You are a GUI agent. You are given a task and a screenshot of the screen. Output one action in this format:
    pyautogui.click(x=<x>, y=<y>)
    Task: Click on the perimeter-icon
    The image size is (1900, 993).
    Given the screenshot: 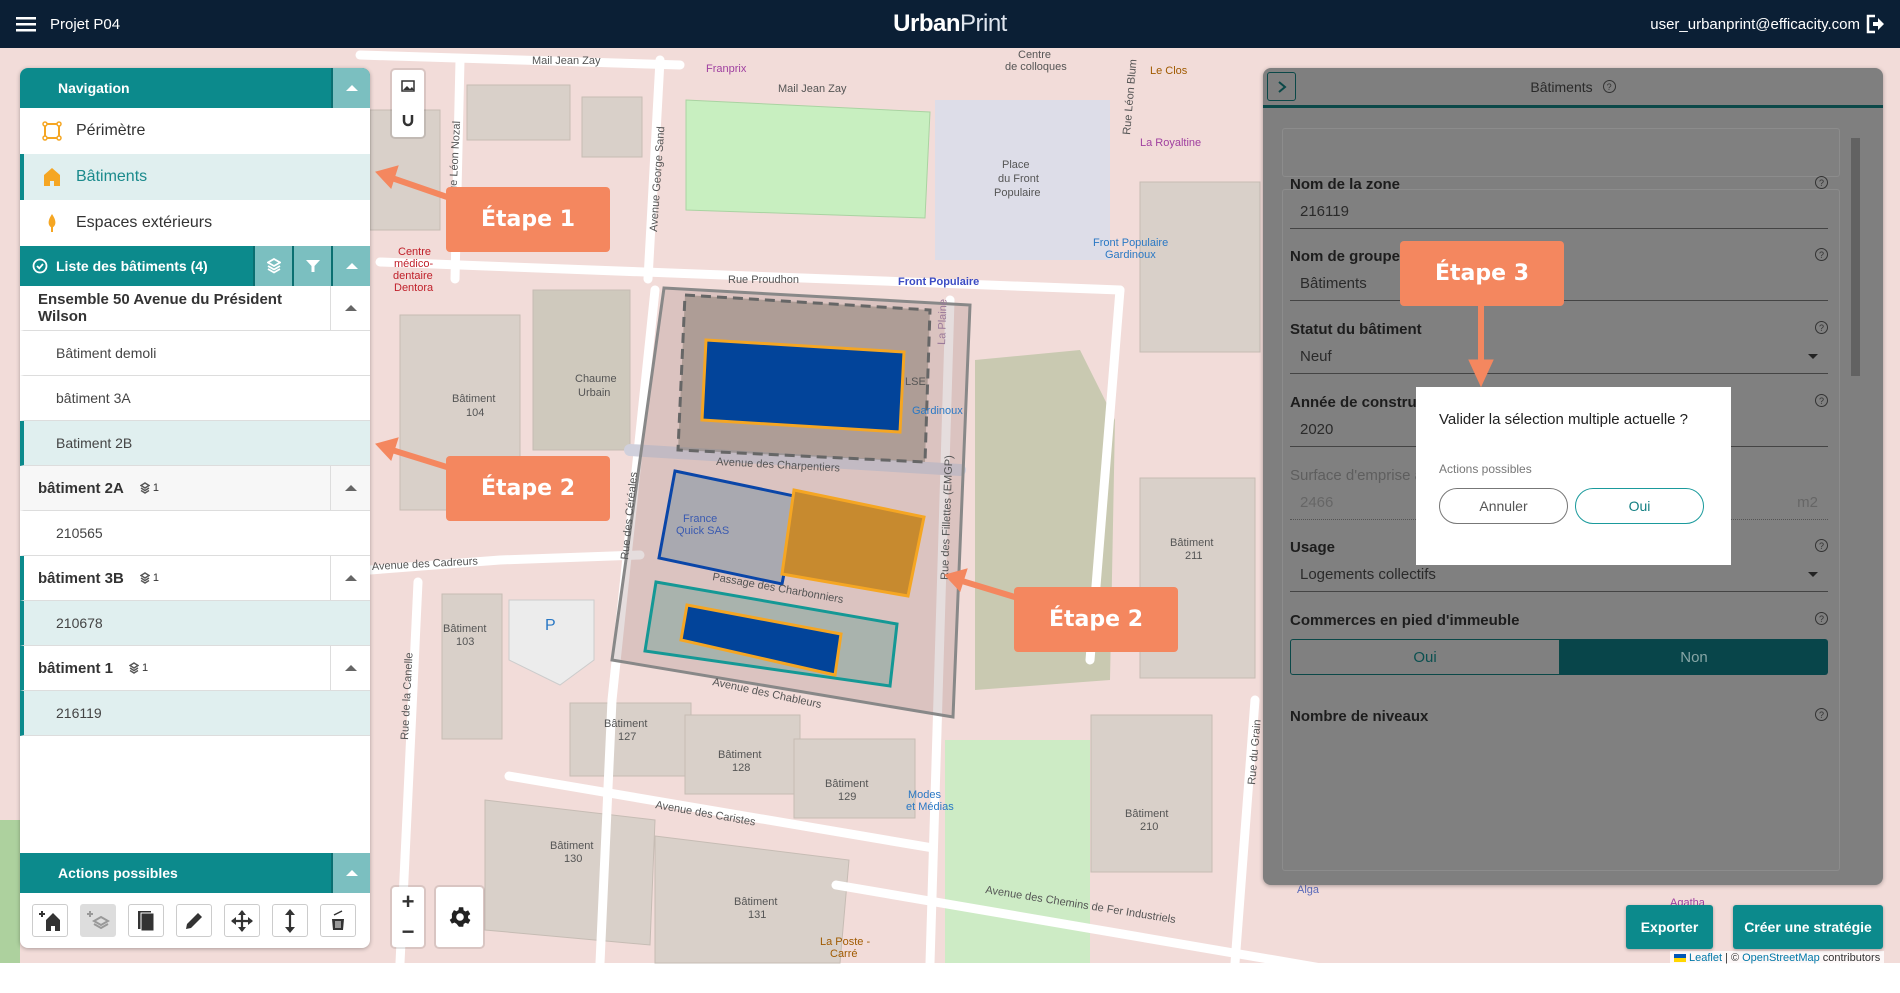 What is the action you would take?
    pyautogui.click(x=52, y=131)
    